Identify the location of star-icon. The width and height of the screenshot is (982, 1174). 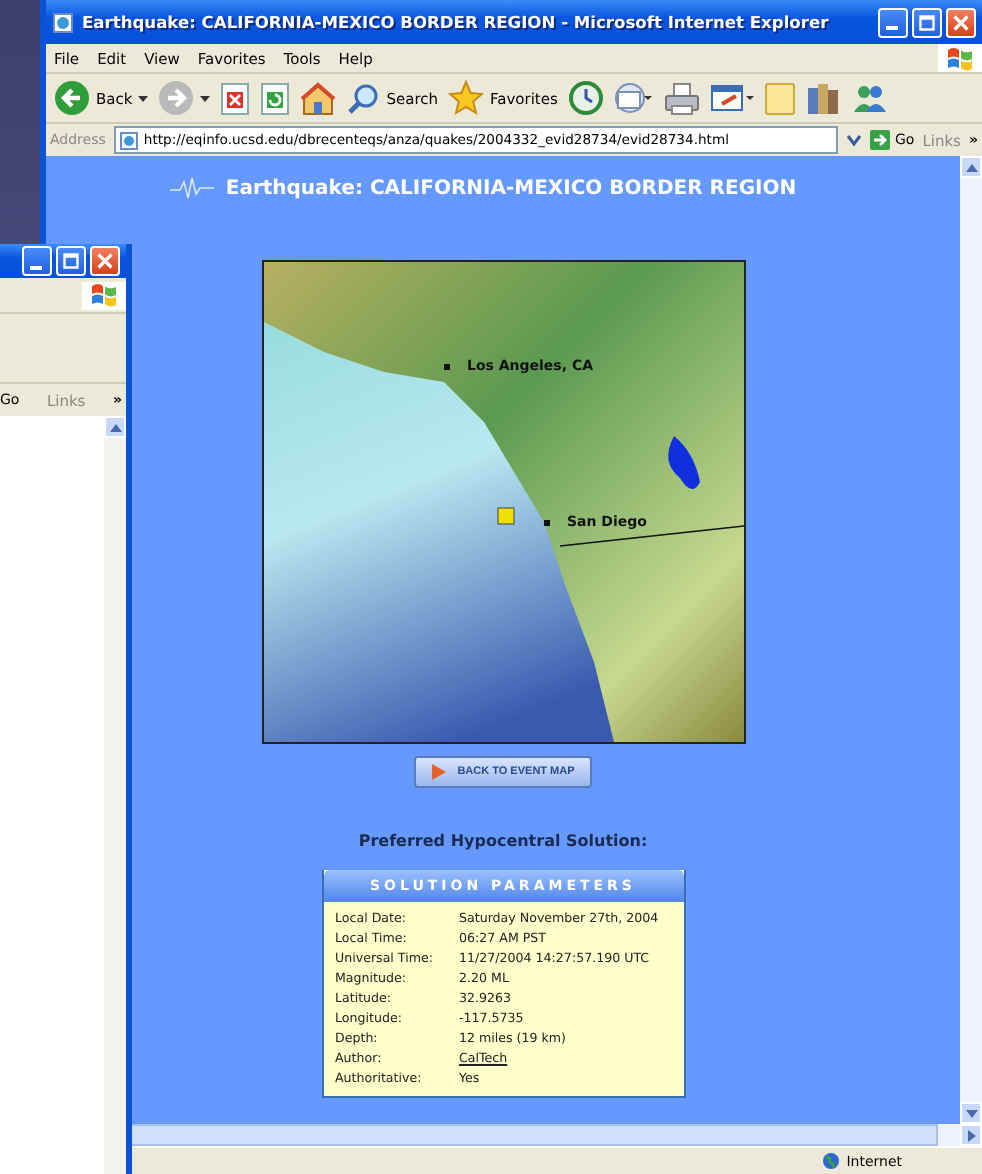
(466, 98).